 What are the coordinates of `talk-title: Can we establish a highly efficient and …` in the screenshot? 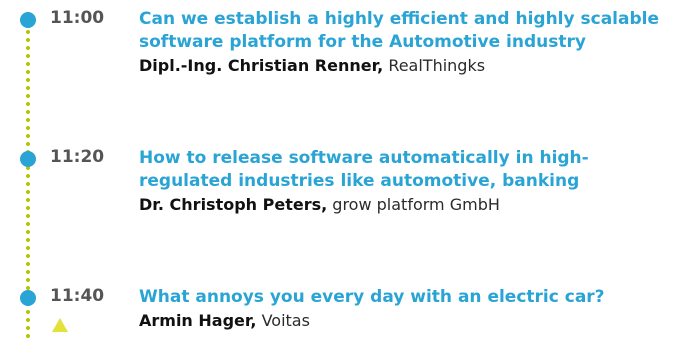 It's located at (406, 31).